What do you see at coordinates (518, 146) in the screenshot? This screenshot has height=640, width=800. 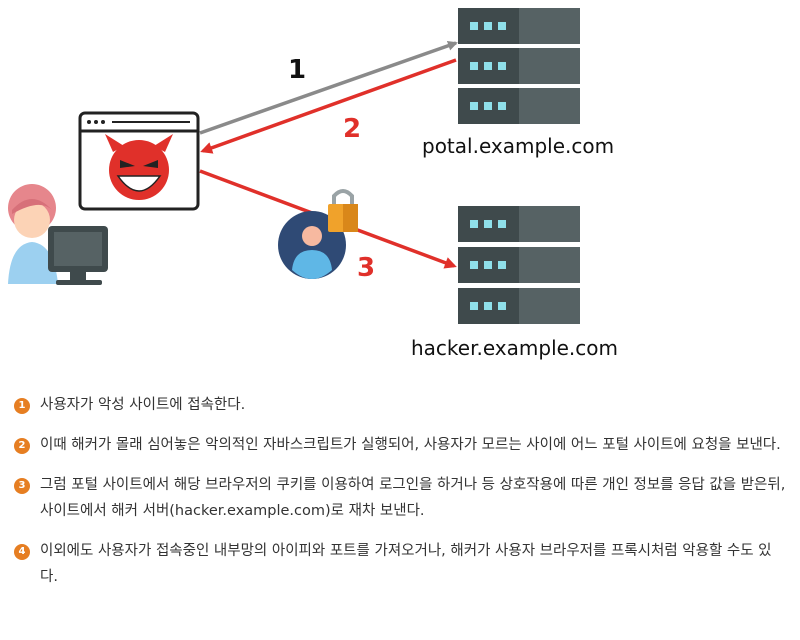 I see `portal-server-label: potal.example.com` at bounding box center [518, 146].